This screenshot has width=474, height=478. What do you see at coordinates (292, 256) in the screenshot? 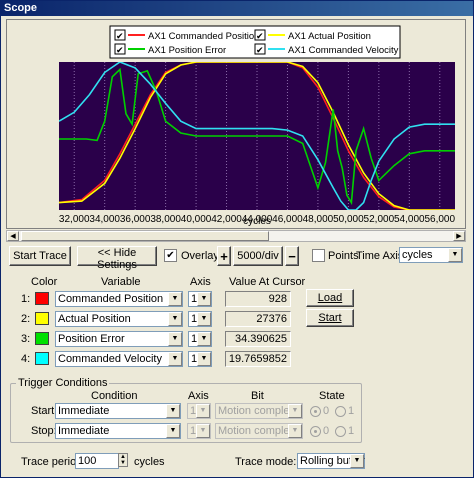
I see `zoom-out-button: −` at bounding box center [292, 256].